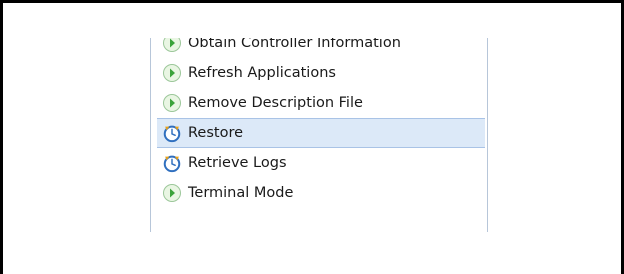  Describe the element at coordinates (262, 73) in the screenshot. I see `menu-item-label: Refresh Applications` at that location.